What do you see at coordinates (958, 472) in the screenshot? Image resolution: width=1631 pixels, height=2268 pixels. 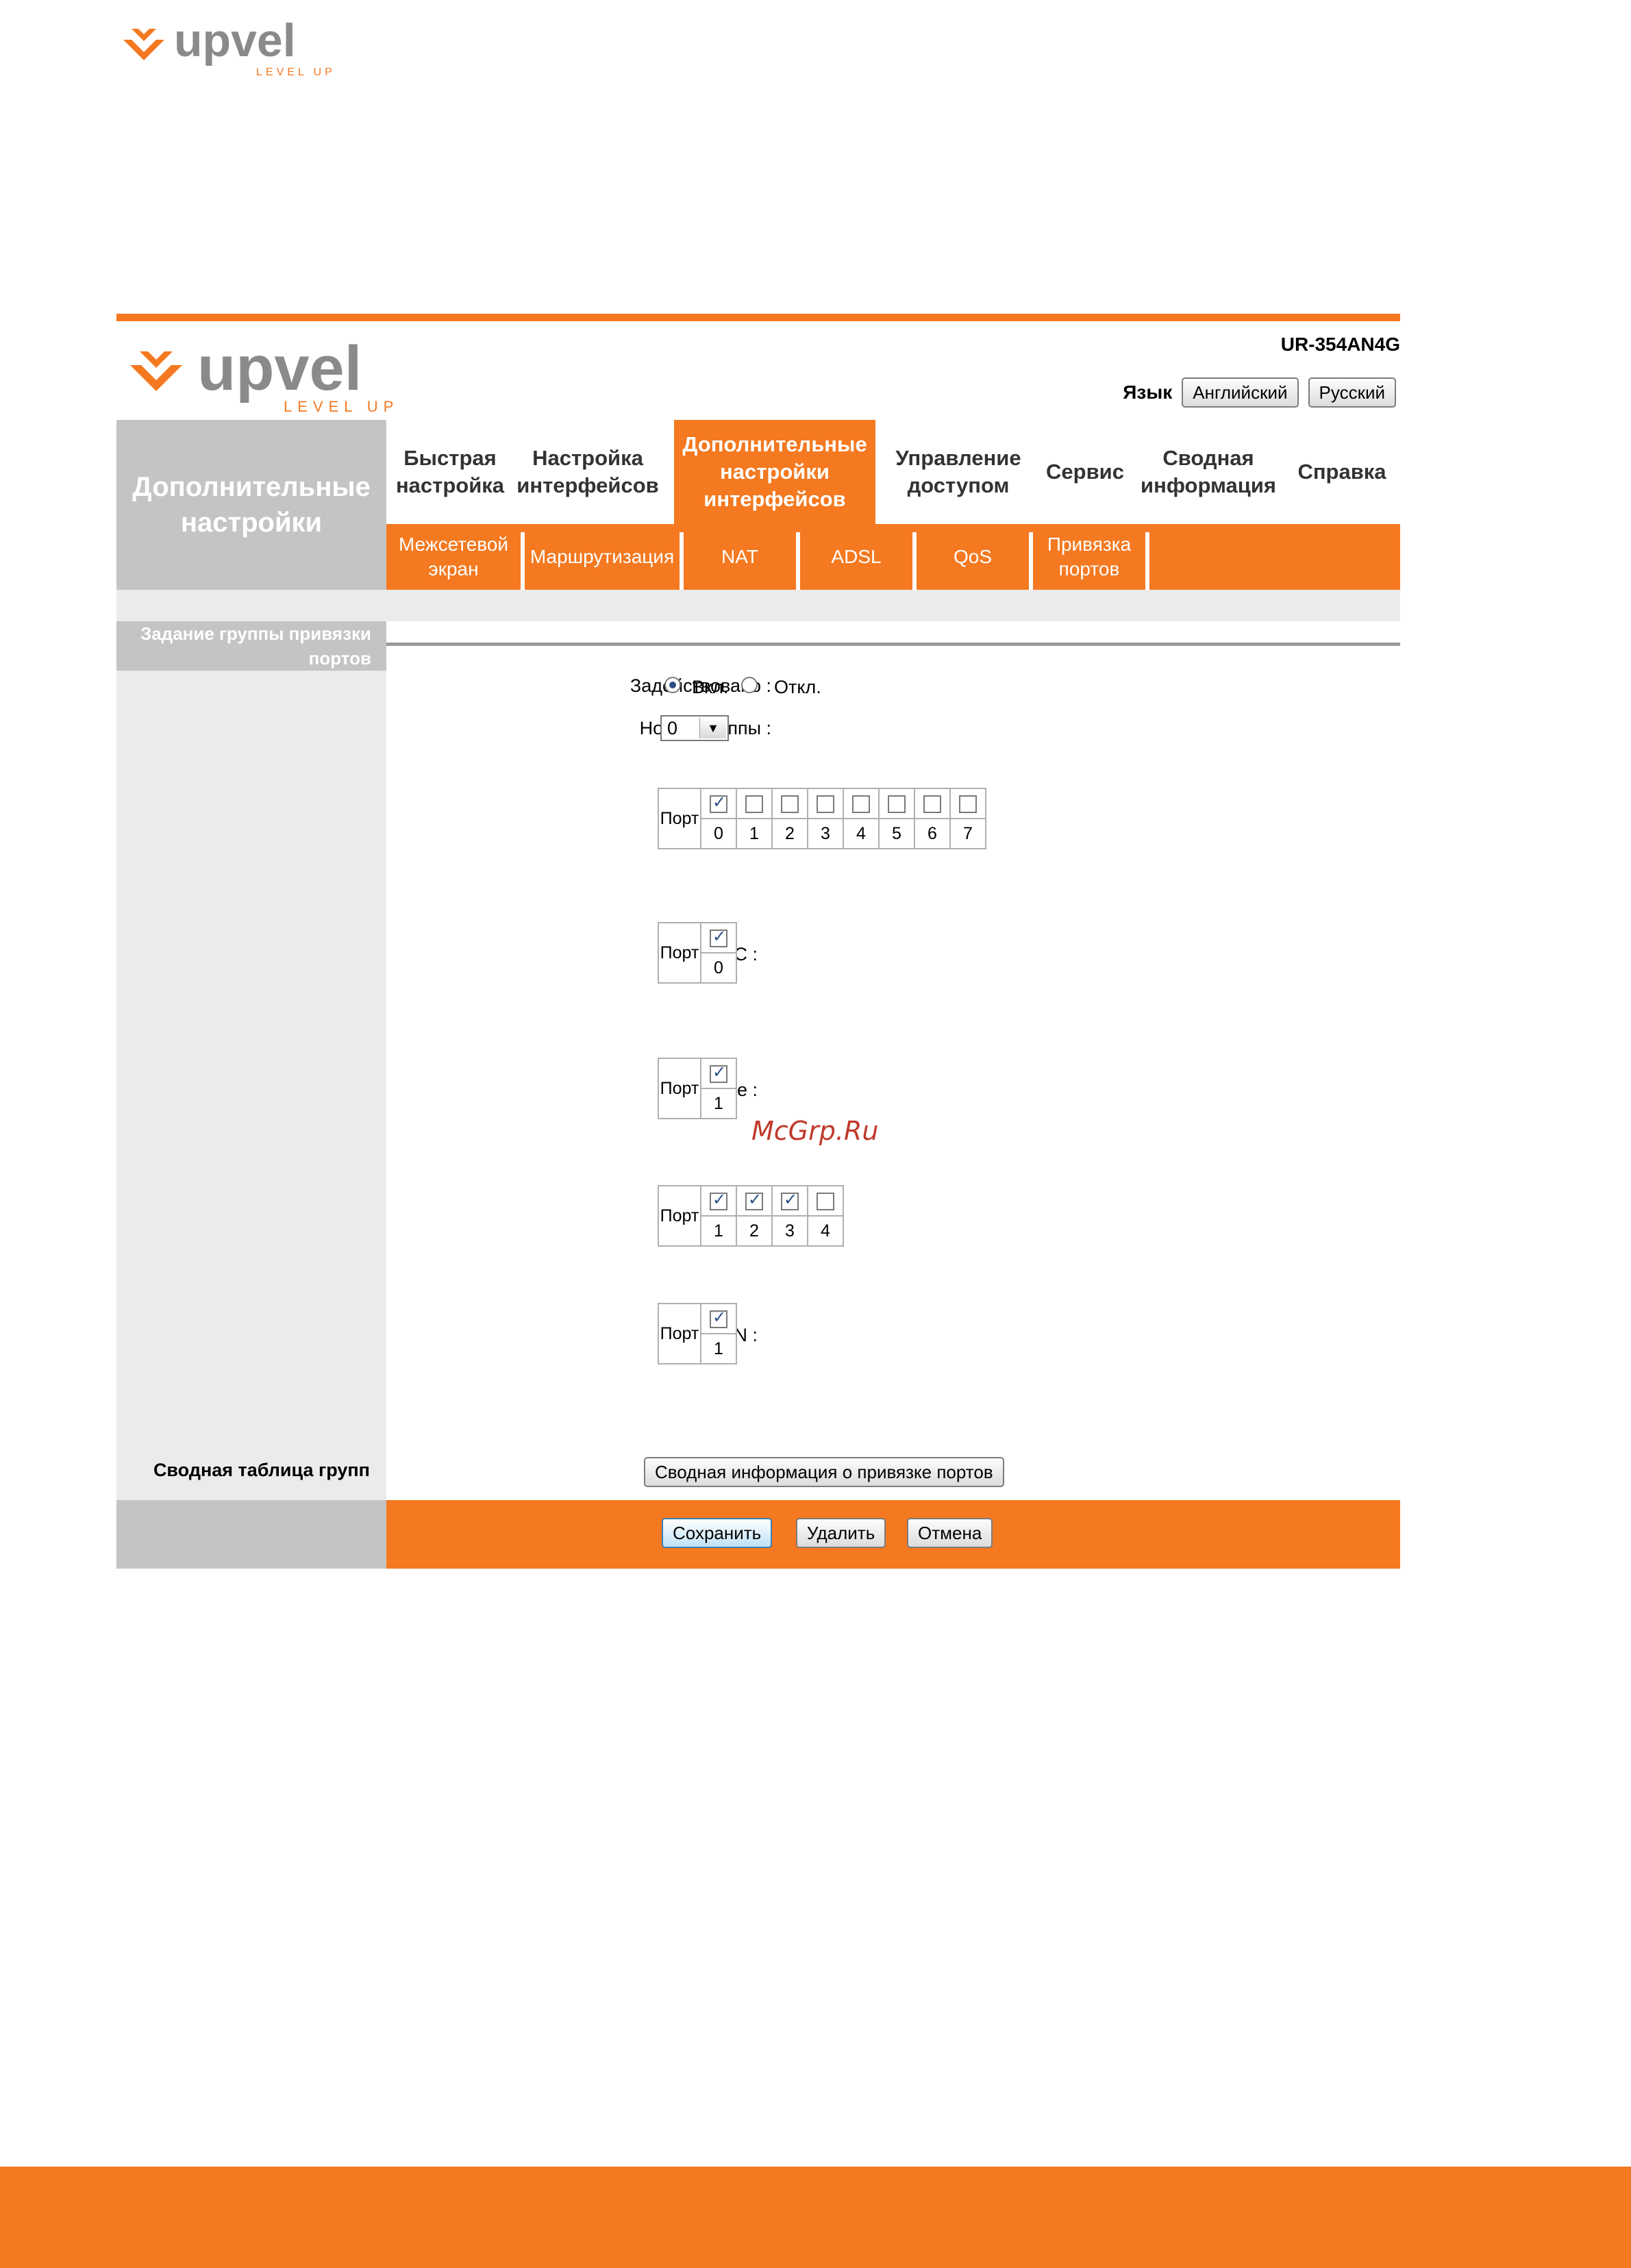 I see `nav-access-management: Управление доступом` at bounding box center [958, 472].